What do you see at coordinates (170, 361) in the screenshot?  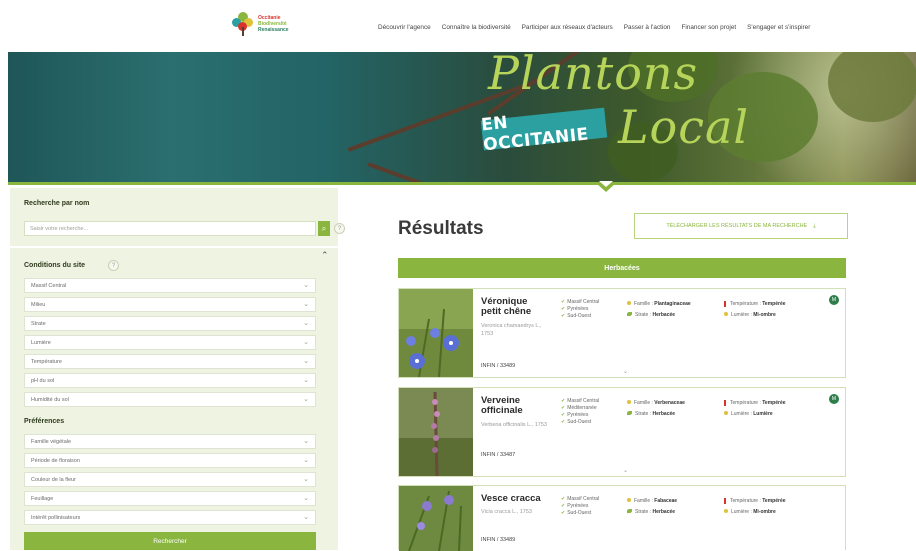 I see `select-temperature: Température ⌄` at bounding box center [170, 361].